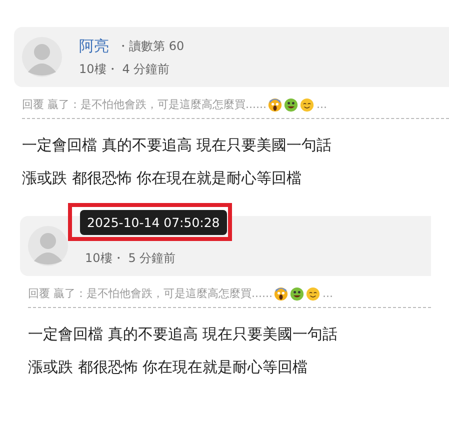 The height and width of the screenshot is (422, 449). What do you see at coordinates (150, 46) in the screenshot?
I see `read-count: ・讀數第 60` at bounding box center [150, 46].